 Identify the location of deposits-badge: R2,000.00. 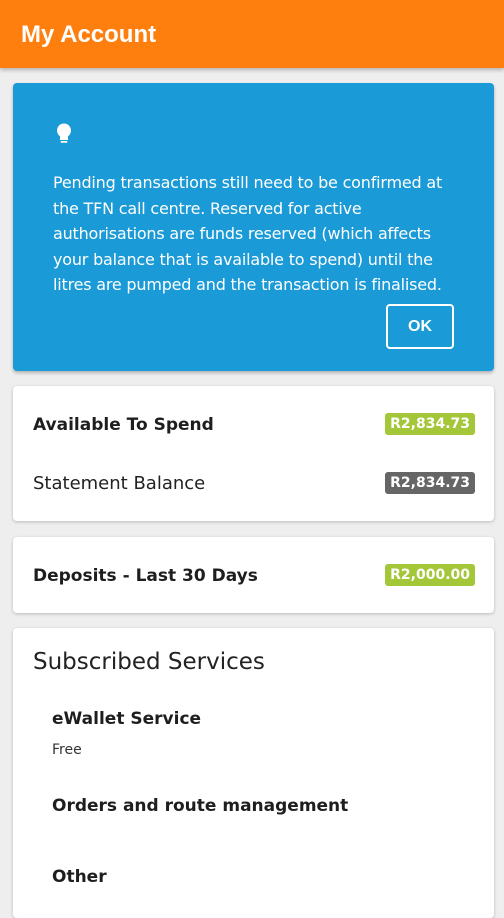
(430, 575).